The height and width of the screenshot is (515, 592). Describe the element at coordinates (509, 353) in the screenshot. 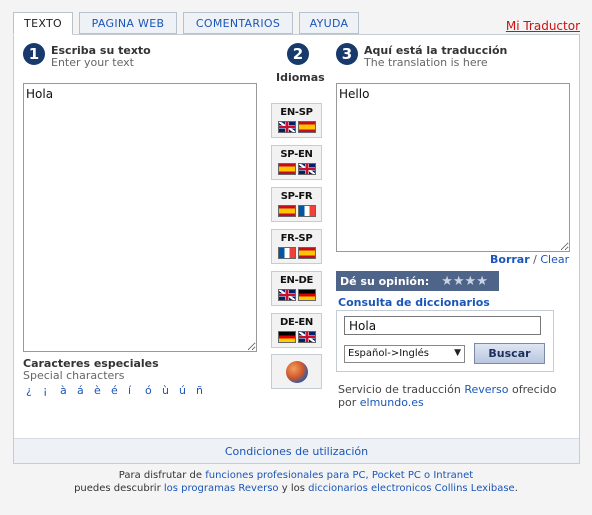

I see `buscar-button: Buscar` at that location.